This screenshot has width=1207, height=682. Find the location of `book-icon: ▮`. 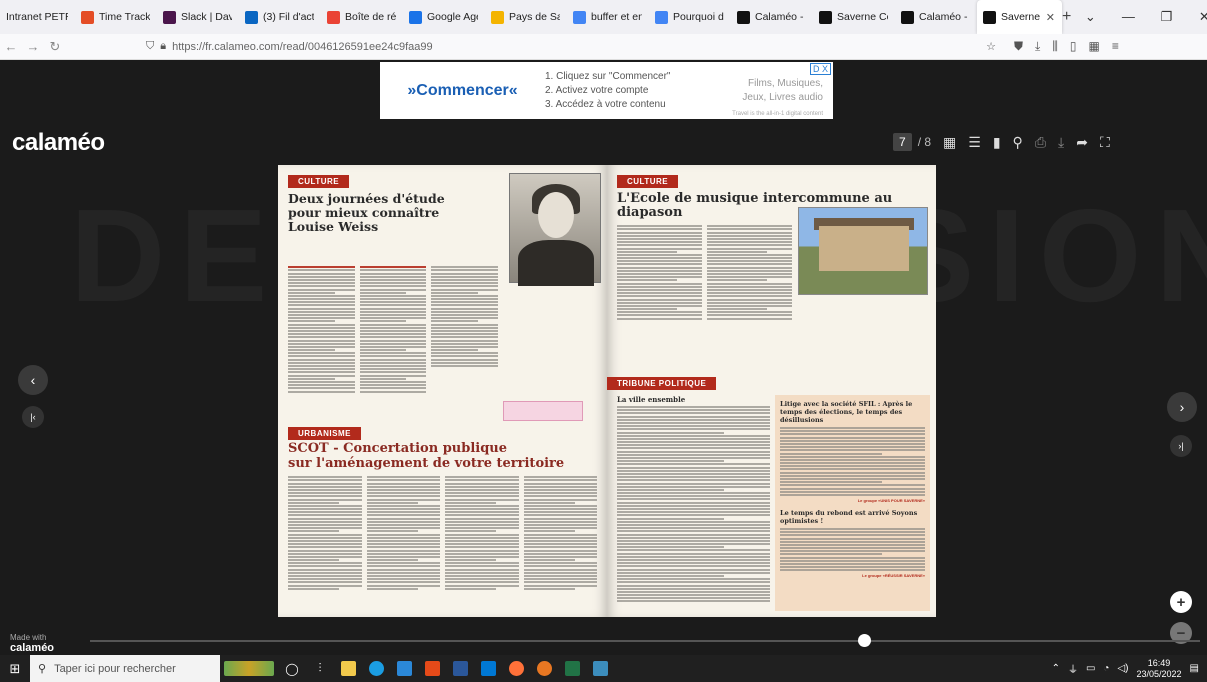

book-icon: ▮ is located at coordinates (997, 142).